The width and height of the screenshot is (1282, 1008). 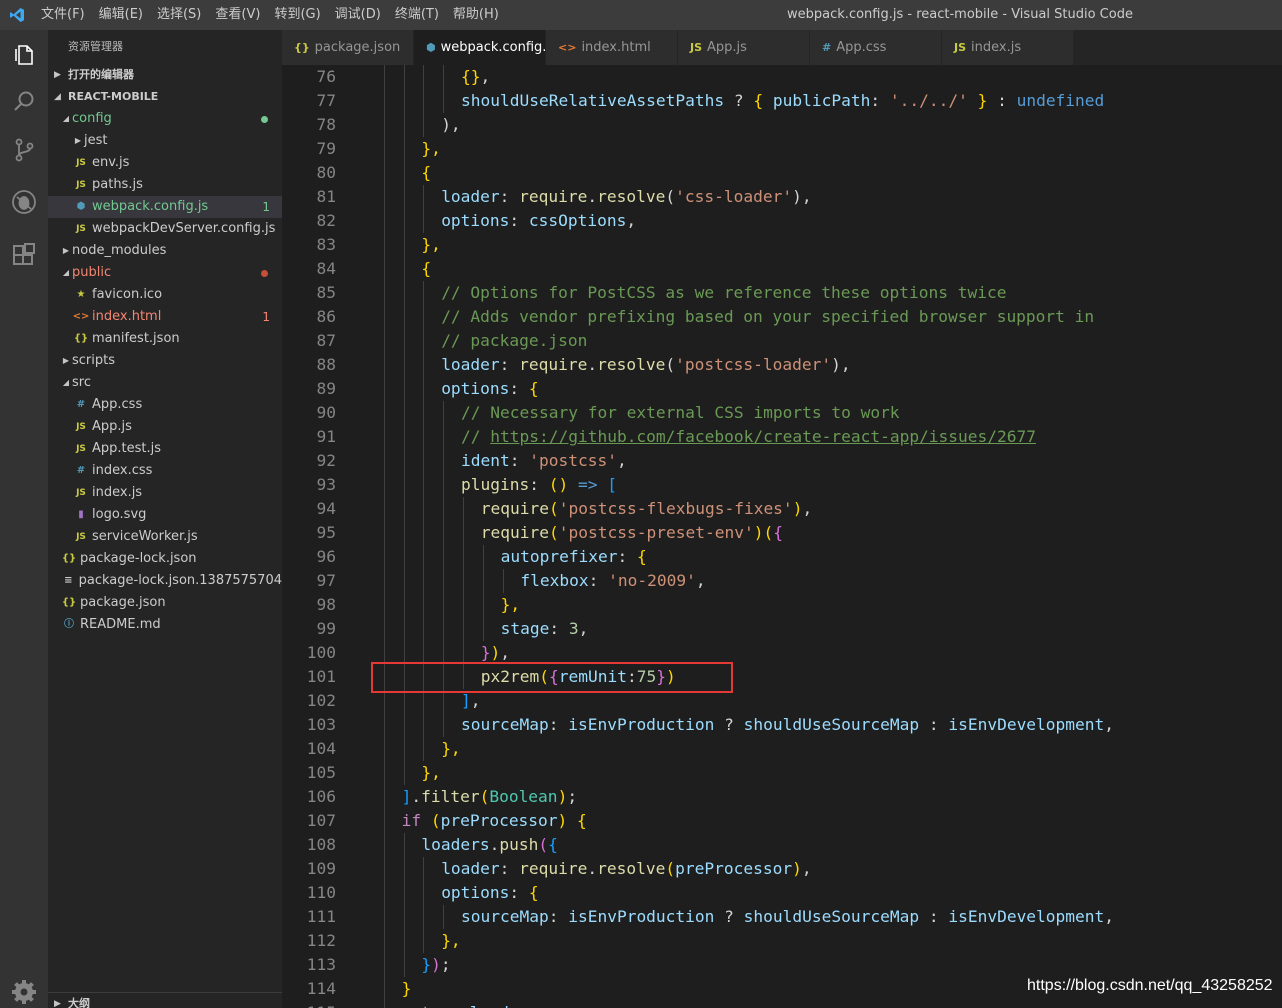 What do you see at coordinates (514, 341) in the screenshot?
I see `code-text: // package.json` at bounding box center [514, 341].